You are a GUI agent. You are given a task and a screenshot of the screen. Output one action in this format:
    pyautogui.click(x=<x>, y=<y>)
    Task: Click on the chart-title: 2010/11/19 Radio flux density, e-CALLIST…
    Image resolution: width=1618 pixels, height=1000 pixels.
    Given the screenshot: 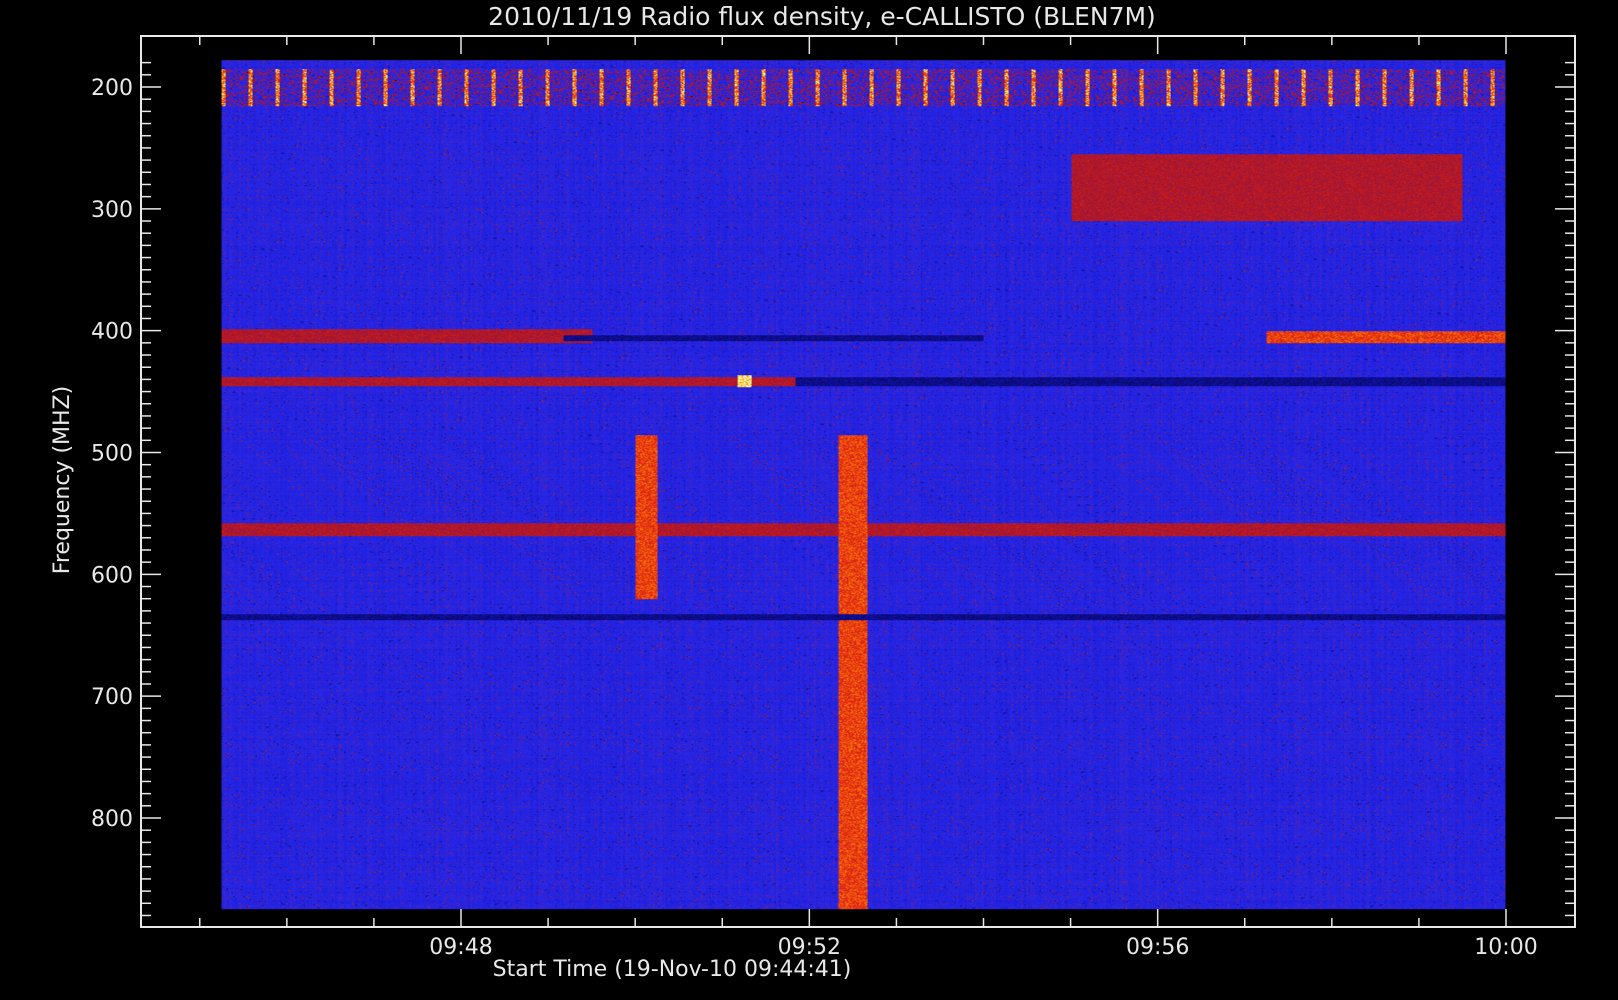 What is the action you would take?
    pyautogui.click(x=822, y=16)
    